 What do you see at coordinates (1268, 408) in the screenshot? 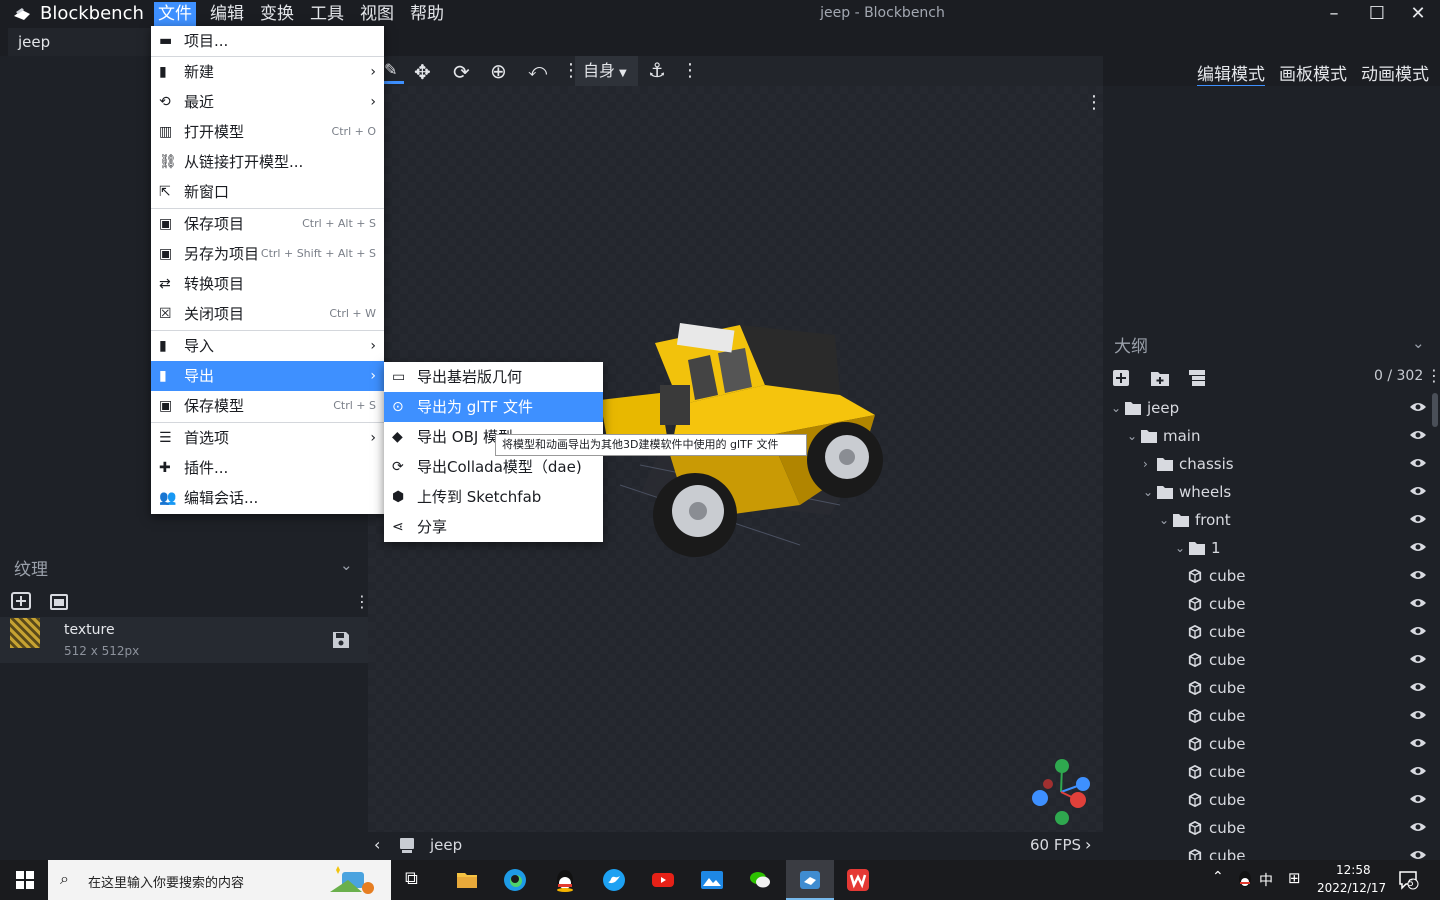
I see `outliner-row: ⌄ jeep` at bounding box center [1268, 408].